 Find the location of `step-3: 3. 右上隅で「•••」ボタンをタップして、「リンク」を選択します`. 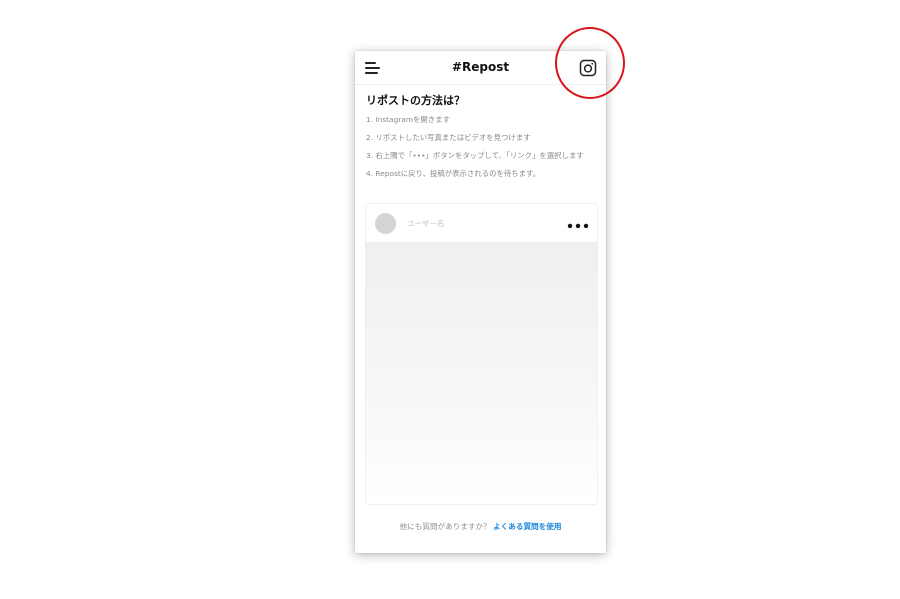

step-3: 3. 右上隅で「•••」ボタンをタップして、「リンク」を選択します is located at coordinates (475, 155).